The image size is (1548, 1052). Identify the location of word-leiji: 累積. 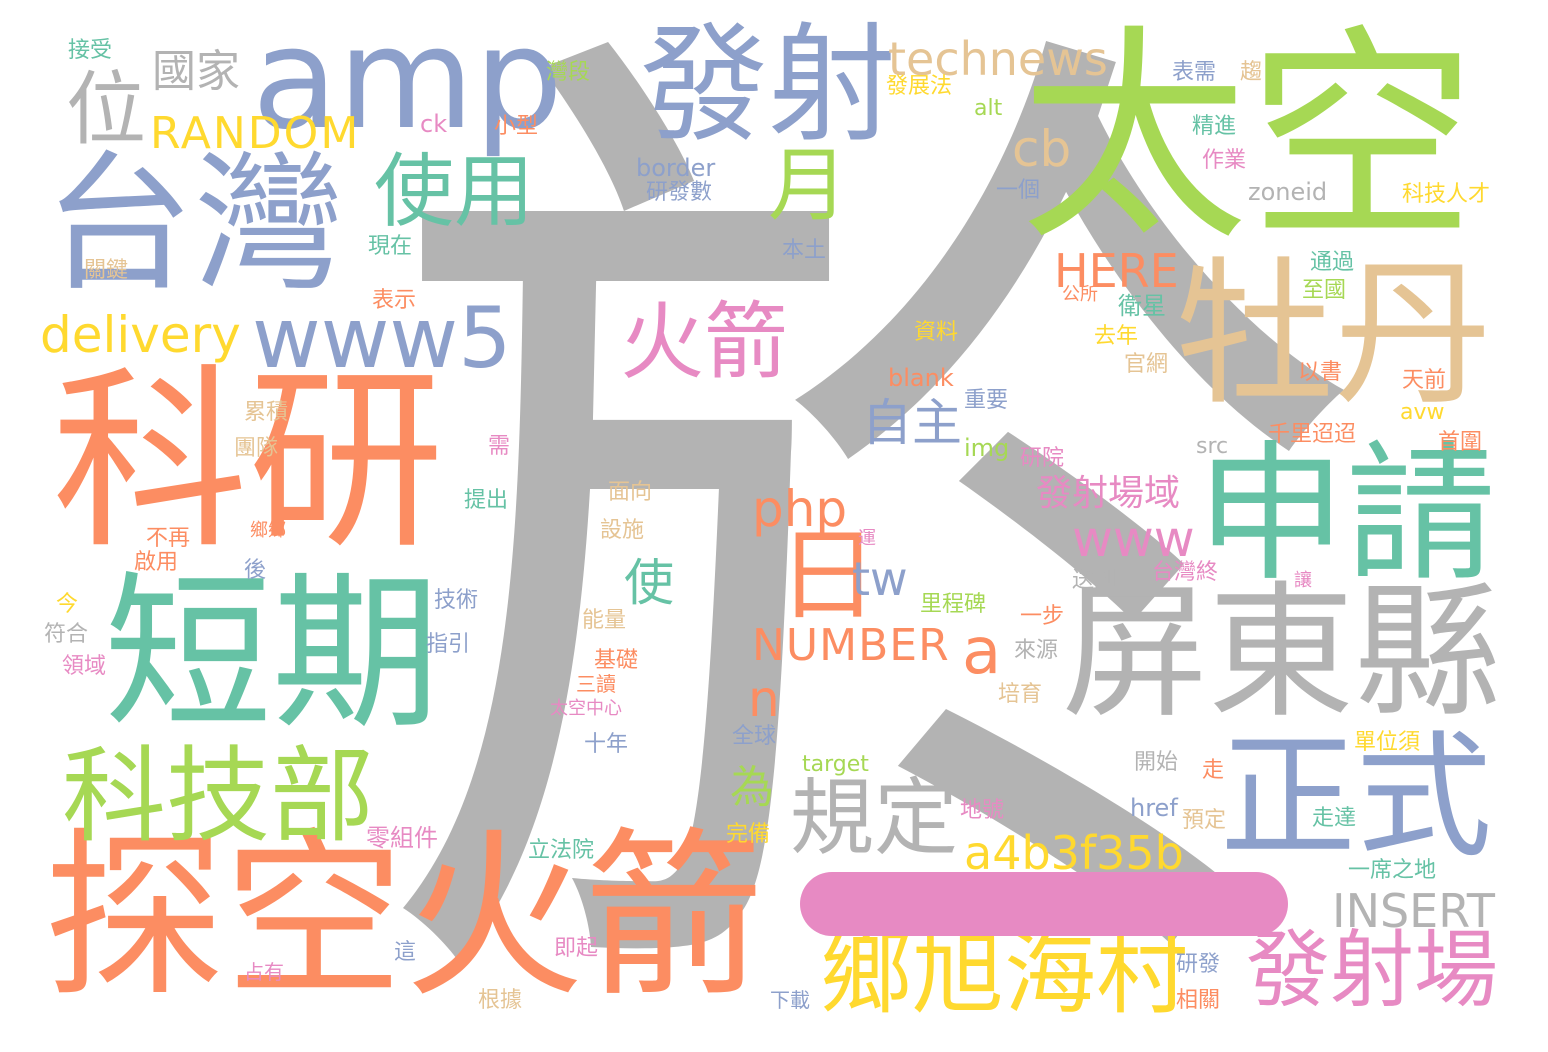
(266, 412).